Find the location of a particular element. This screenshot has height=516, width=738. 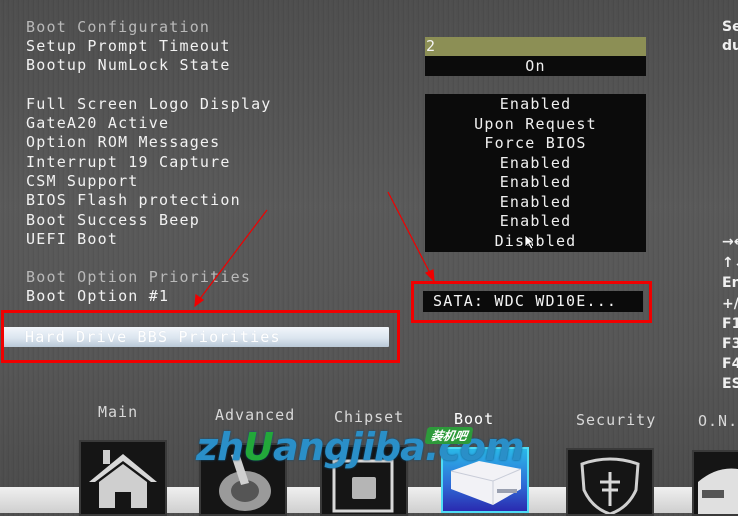

annotation-arrow-left is located at coordinates (231, 258).